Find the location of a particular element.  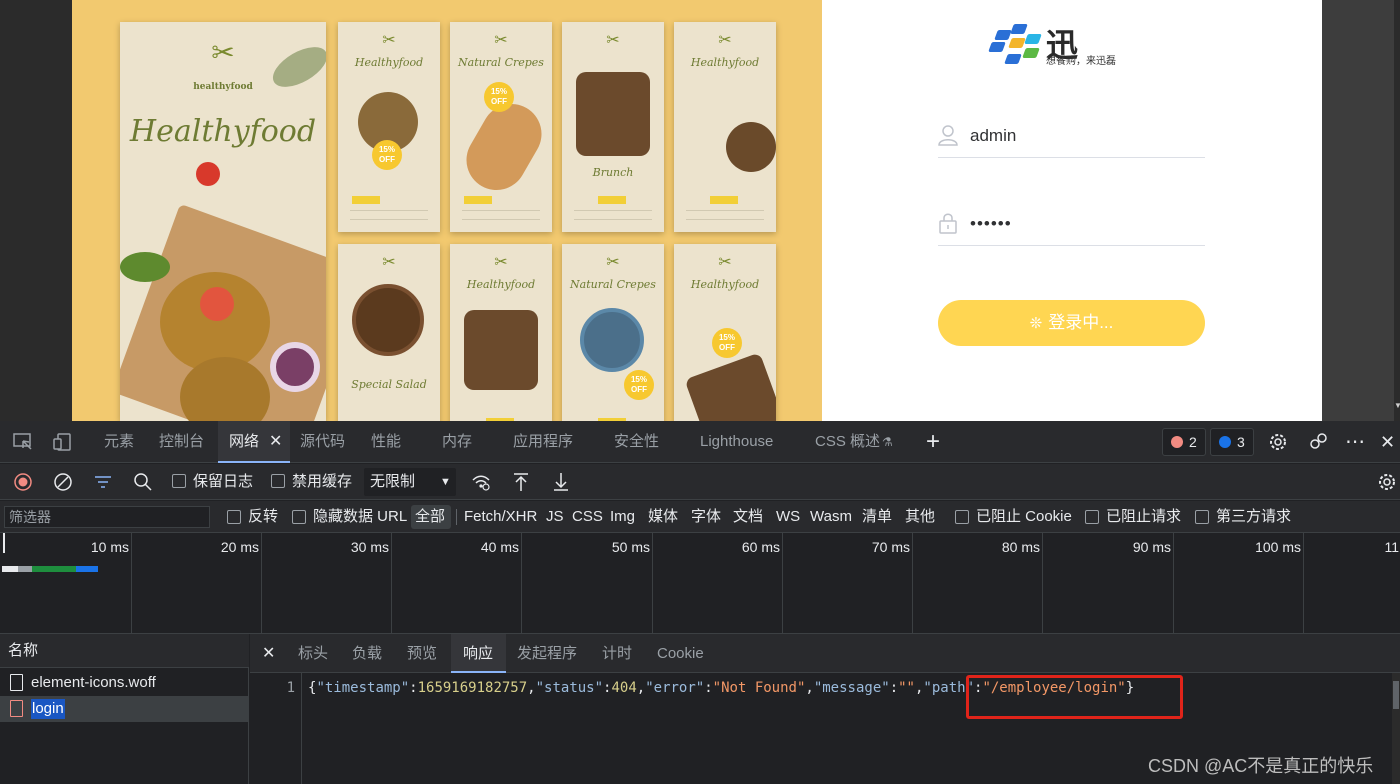

clear-icon is located at coordinates (63, 482).